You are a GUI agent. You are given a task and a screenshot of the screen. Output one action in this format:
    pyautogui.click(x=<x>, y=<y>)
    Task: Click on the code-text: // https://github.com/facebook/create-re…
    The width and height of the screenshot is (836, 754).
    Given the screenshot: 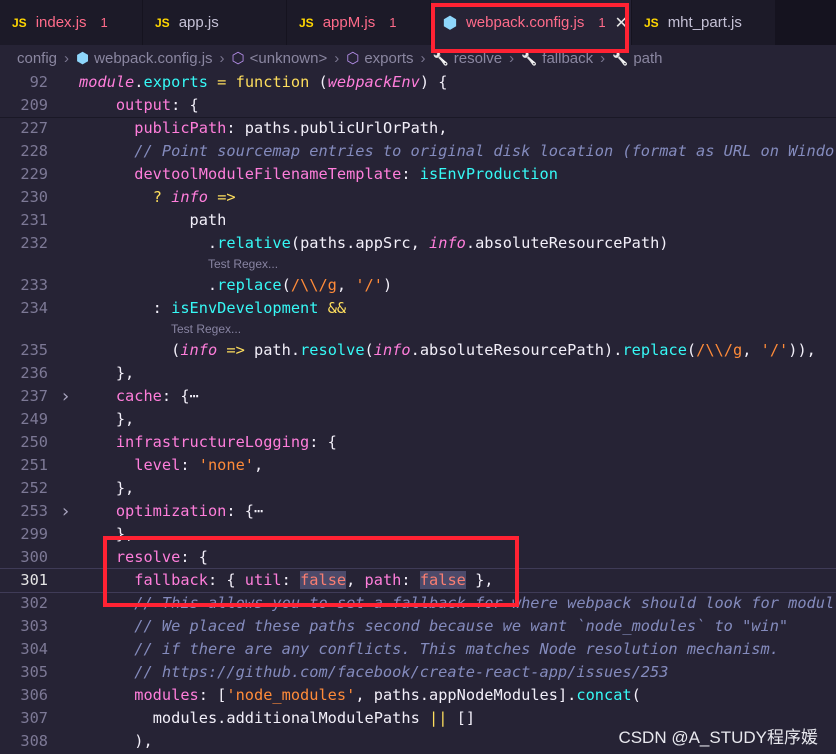 What is the action you would take?
    pyautogui.click(x=401, y=672)
    